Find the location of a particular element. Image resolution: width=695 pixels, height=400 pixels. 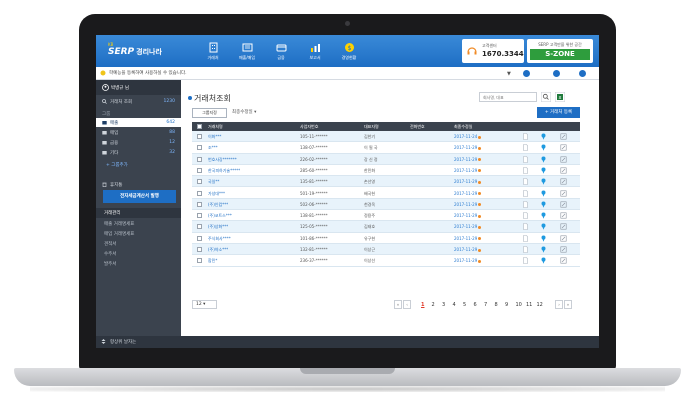

table-row: 번호사강******* 226-02-****** 강 신 정 2017-11-29 is located at coordinates (386, 159).